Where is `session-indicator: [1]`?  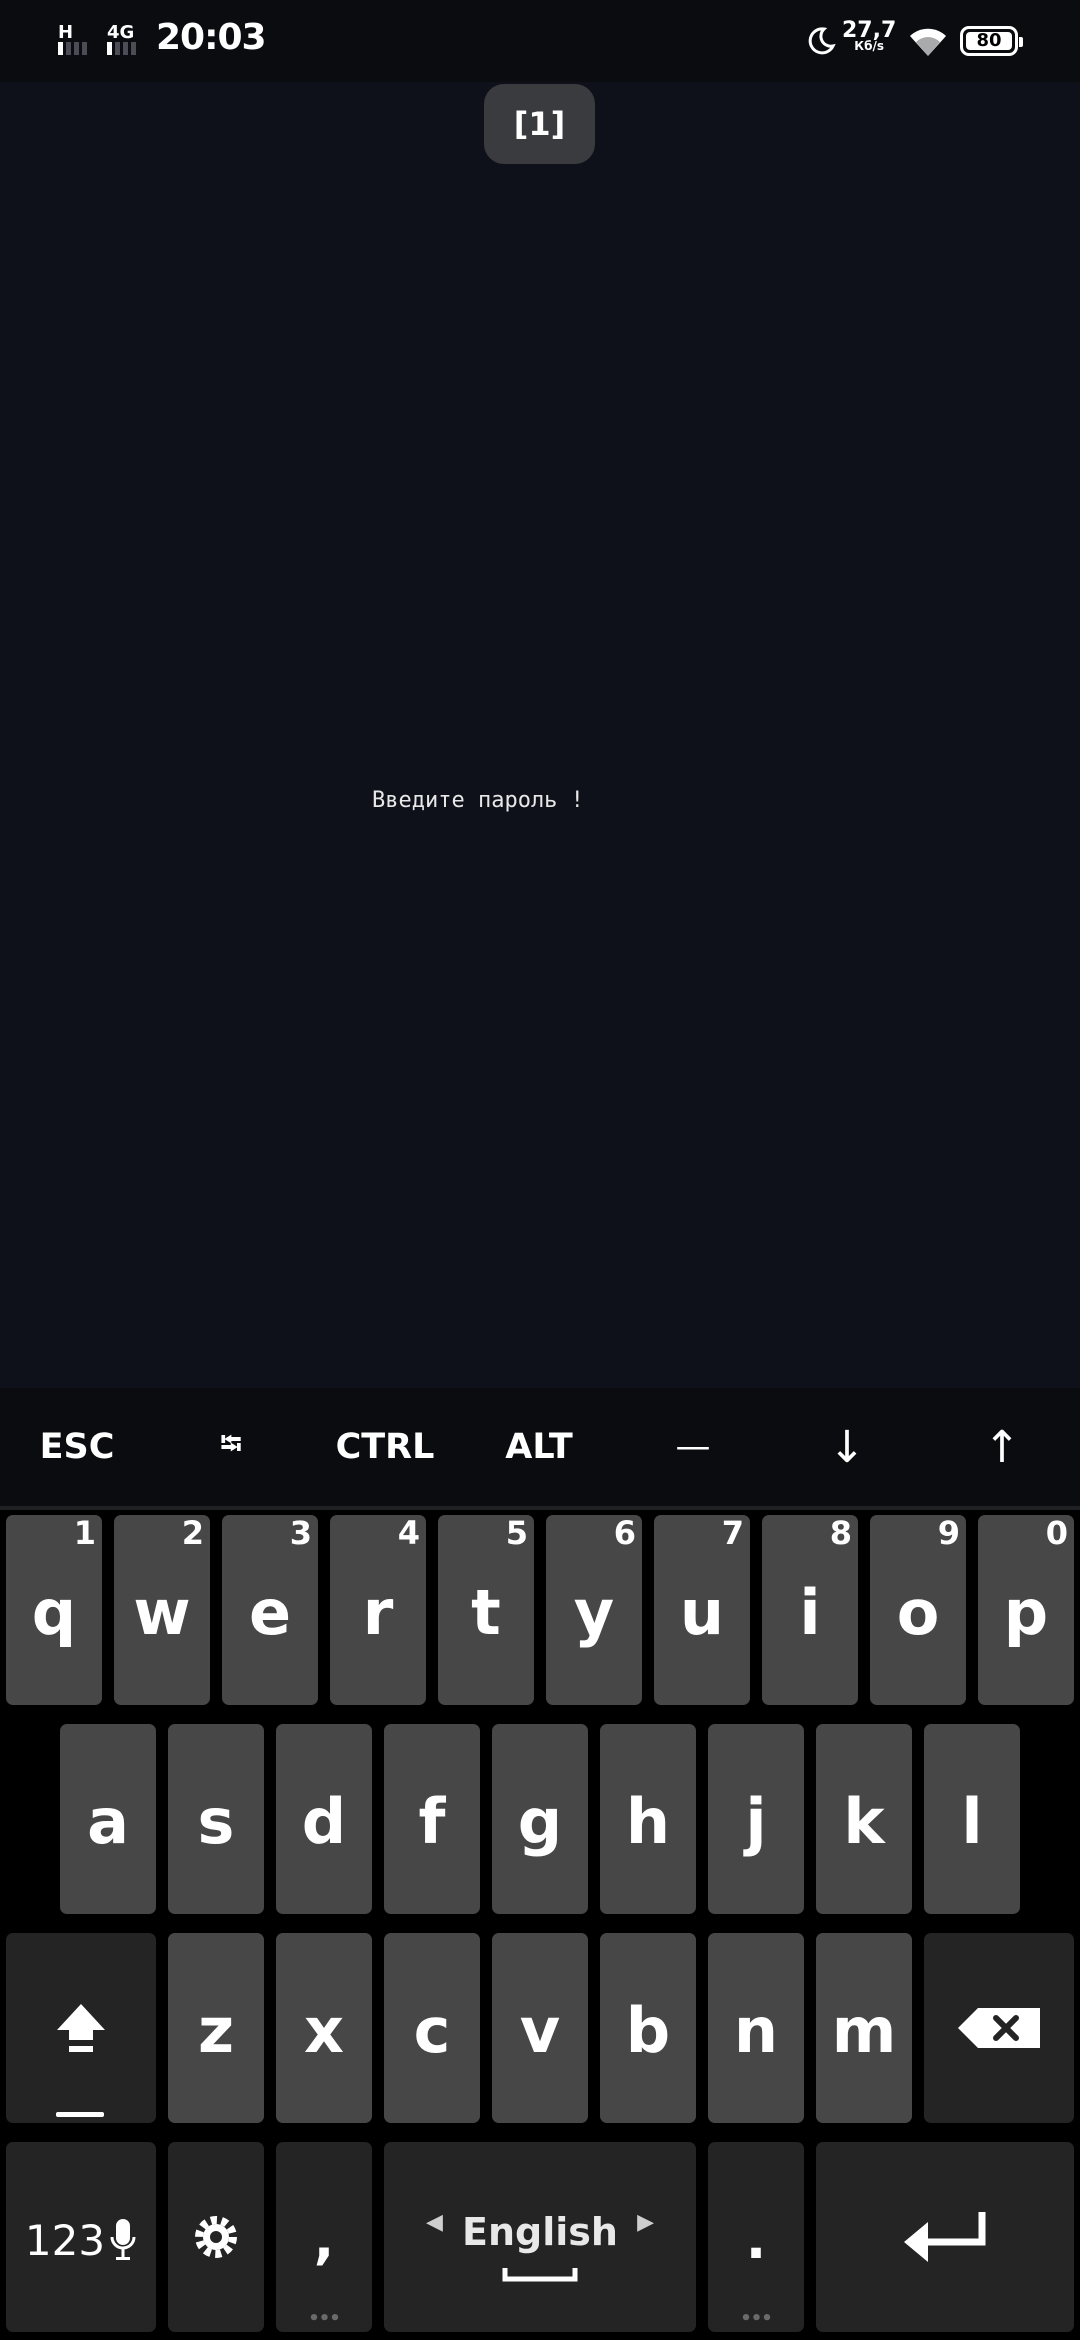 session-indicator: [1] is located at coordinates (539, 124).